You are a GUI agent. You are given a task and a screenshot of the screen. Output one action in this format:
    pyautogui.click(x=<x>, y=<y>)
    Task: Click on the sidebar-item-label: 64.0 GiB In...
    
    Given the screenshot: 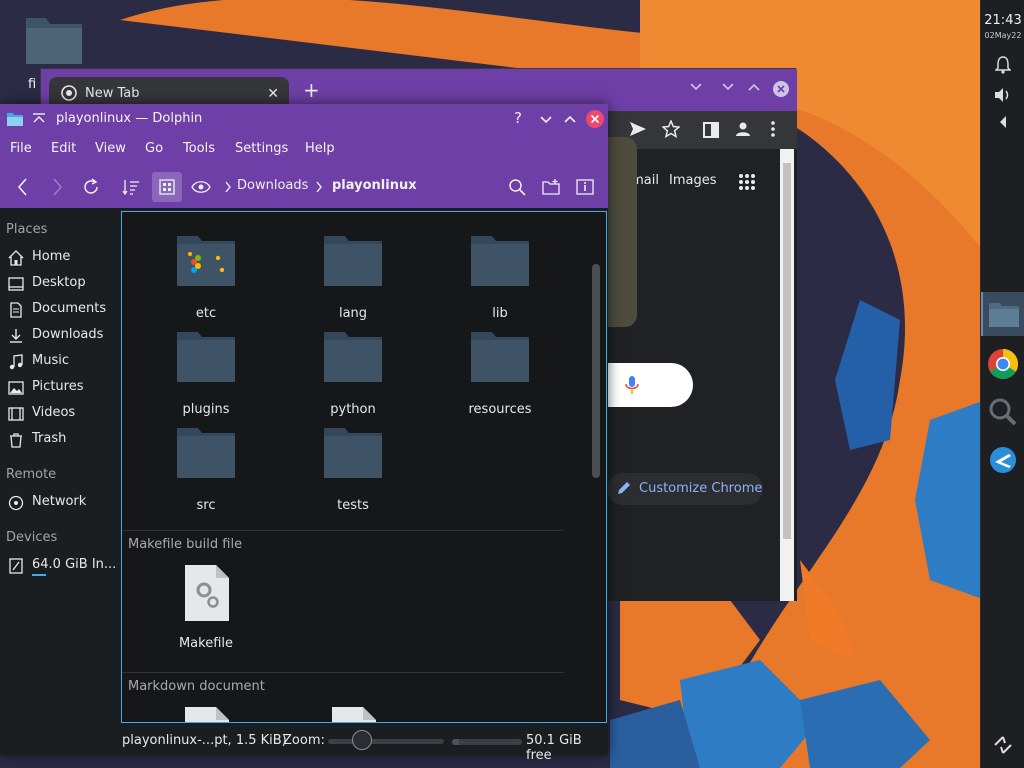 What is the action you would take?
    pyautogui.click(x=74, y=564)
    